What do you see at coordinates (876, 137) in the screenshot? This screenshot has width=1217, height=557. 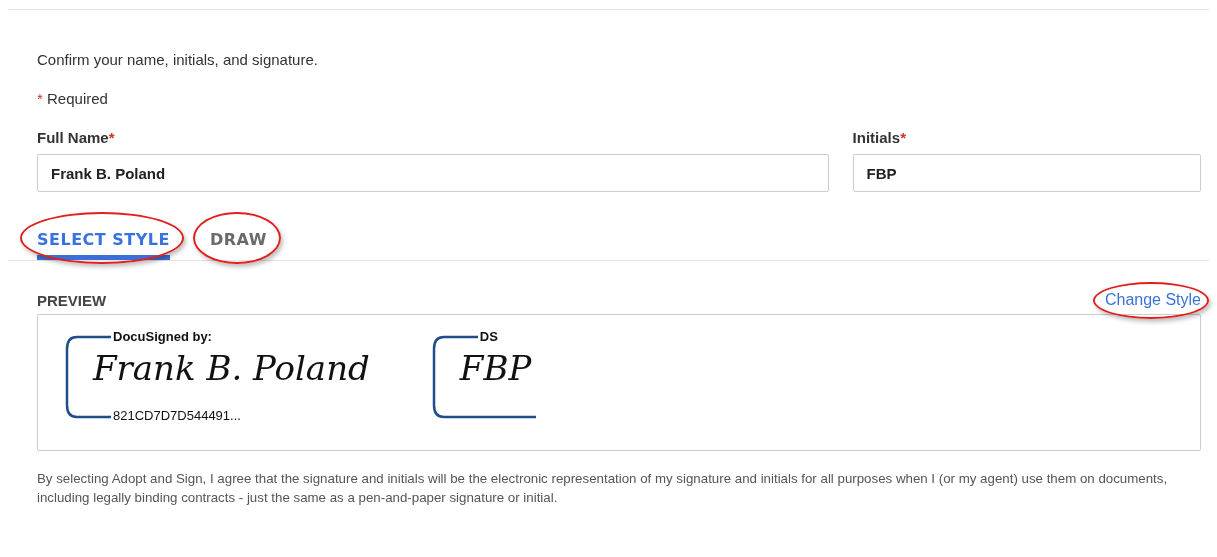 I see `field-label: Initials` at bounding box center [876, 137].